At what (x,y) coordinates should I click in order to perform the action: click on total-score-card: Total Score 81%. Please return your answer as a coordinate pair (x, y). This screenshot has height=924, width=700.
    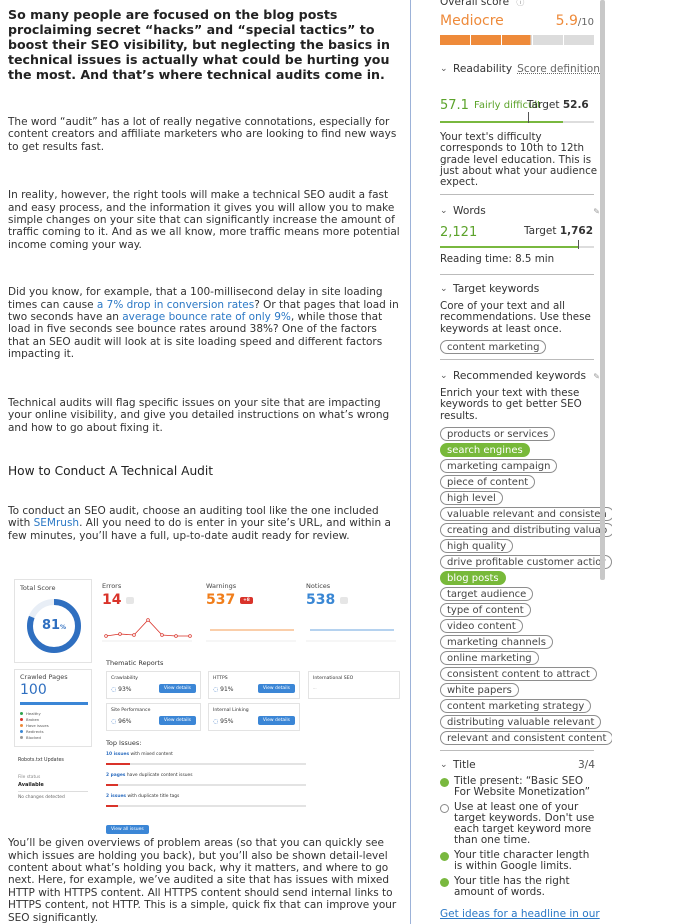
    Looking at the image, I should click on (53, 621).